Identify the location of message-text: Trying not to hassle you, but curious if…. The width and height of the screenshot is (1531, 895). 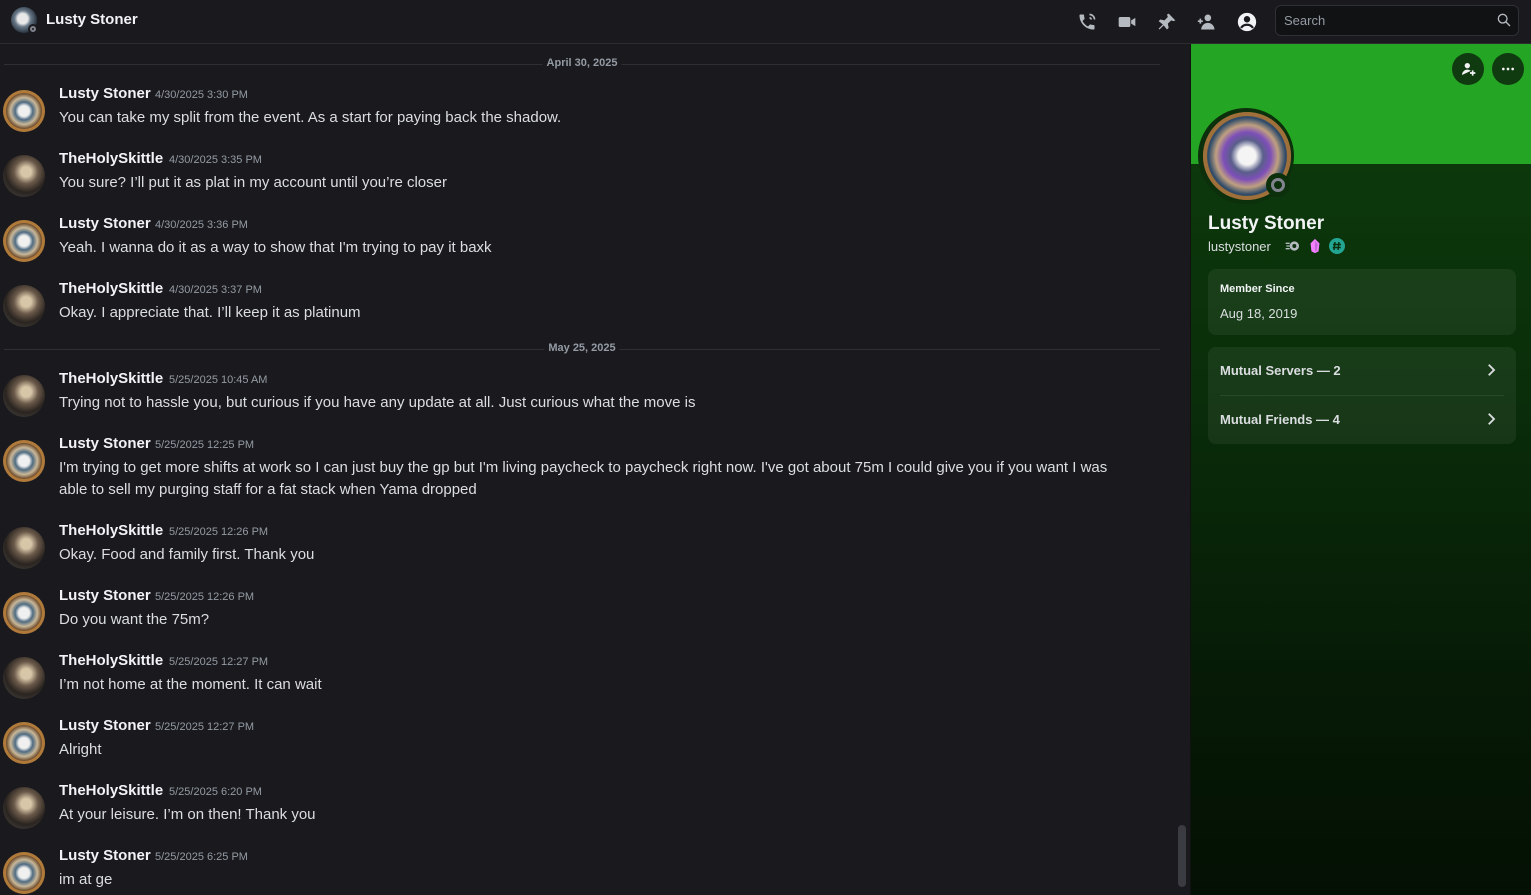
(377, 402).